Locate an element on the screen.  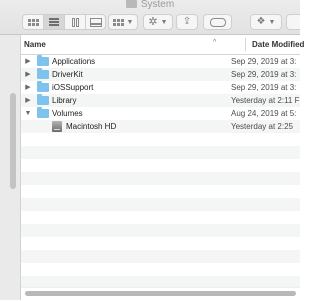
name-column-header: Name is located at coordinates (35, 44).